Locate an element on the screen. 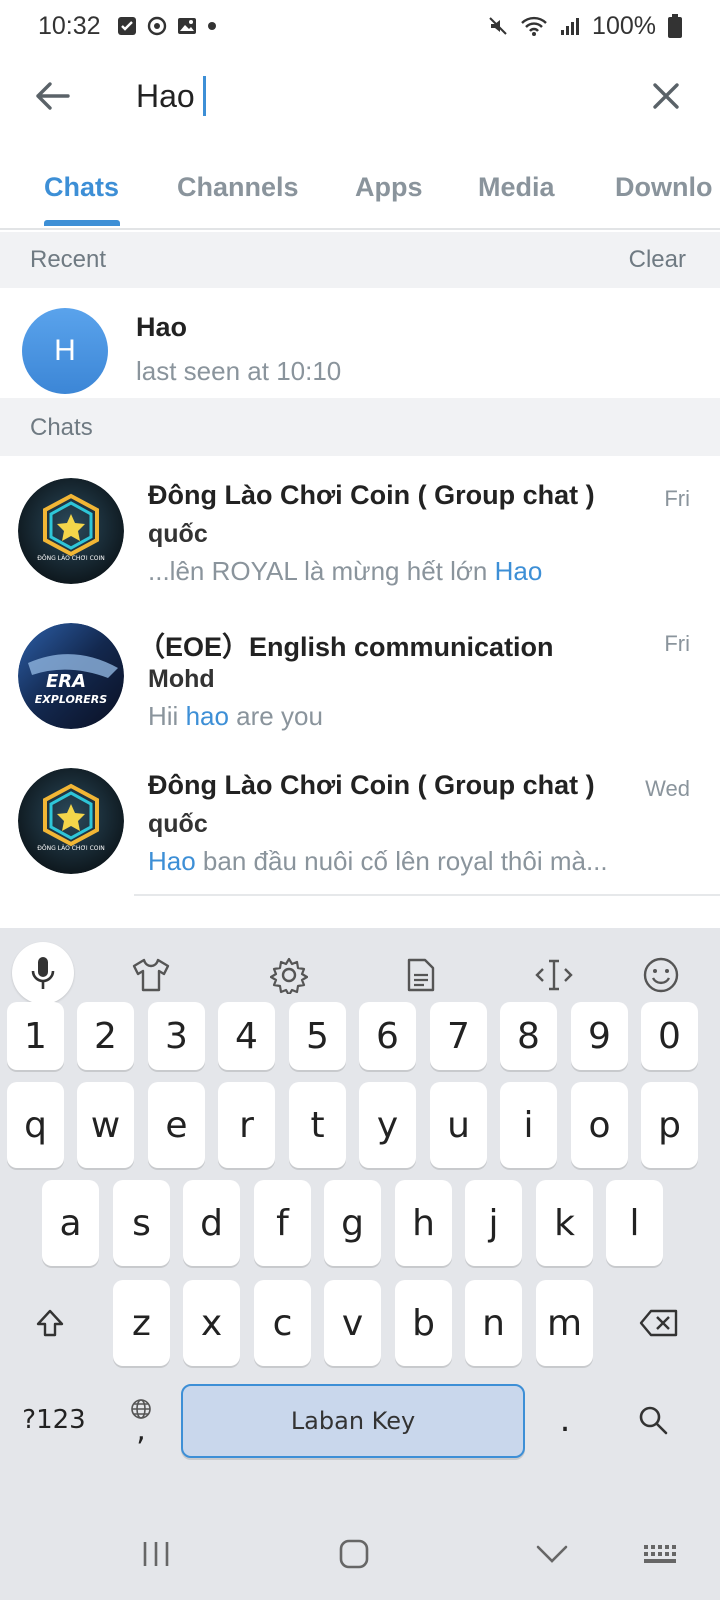 This screenshot has height=1600, width=720. symbols-key: ?123 is located at coordinates (54, 1420).